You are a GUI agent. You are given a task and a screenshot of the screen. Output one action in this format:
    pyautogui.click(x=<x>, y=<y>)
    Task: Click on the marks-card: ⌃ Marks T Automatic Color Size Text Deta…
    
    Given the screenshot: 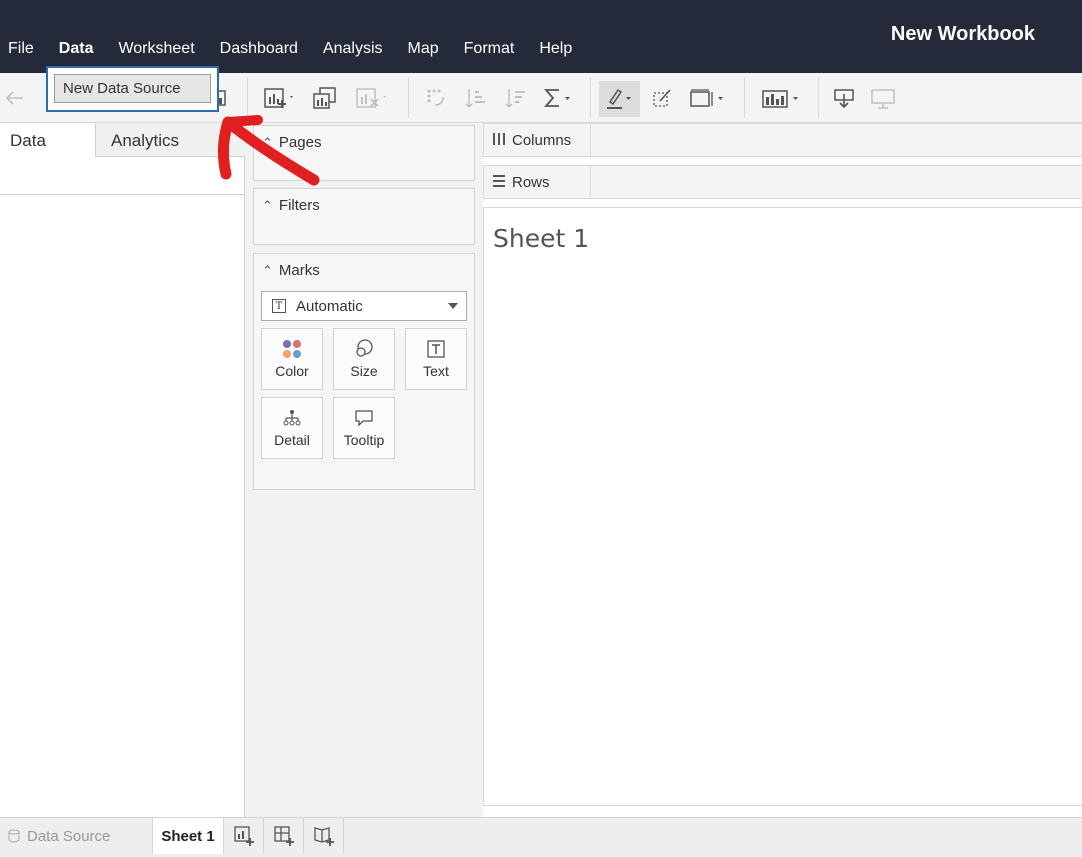 What is the action you would take?
    pyautogui.click(x=364, y=371)
    